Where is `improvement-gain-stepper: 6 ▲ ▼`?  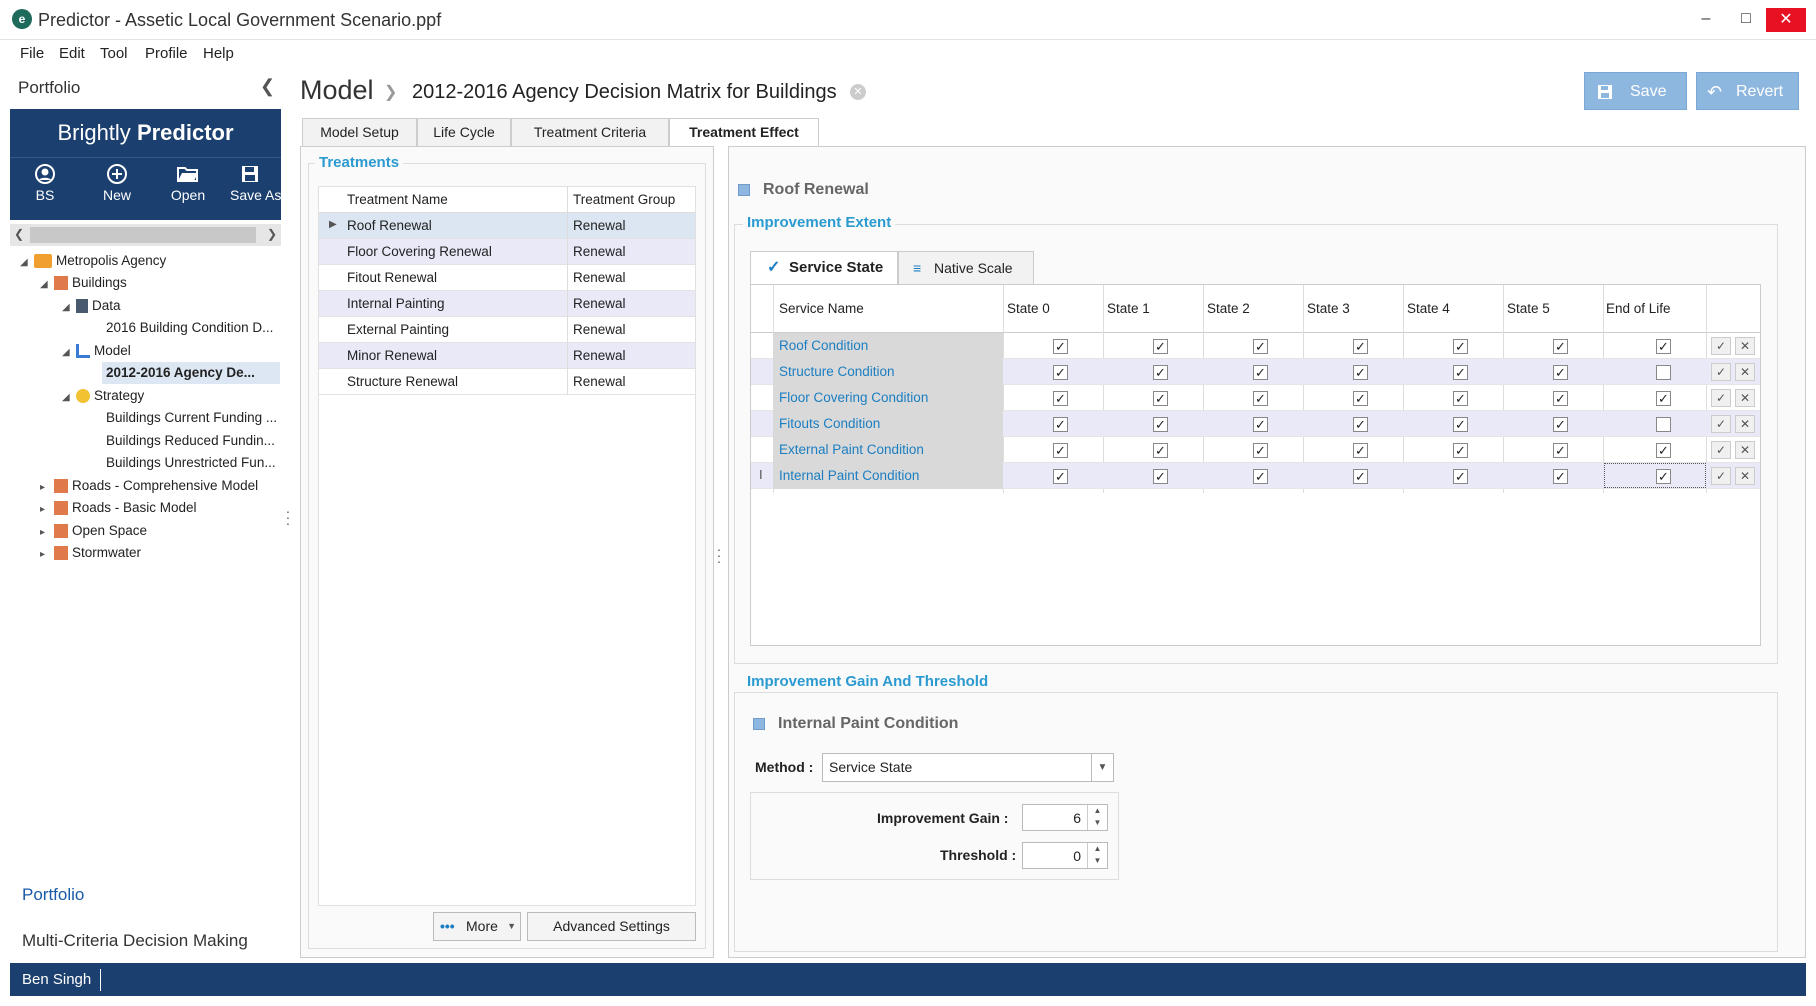 improvement-gain-stepper: 6 ▲ ▼ is located at coordinates (1065, 817).